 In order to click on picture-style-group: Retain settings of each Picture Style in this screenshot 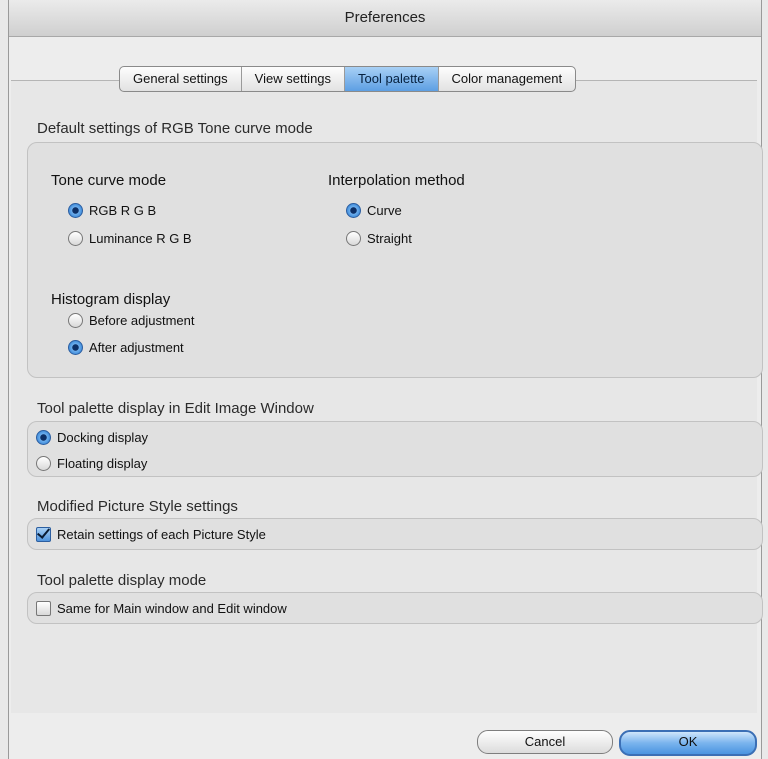, I will do `click(395, 534)`.